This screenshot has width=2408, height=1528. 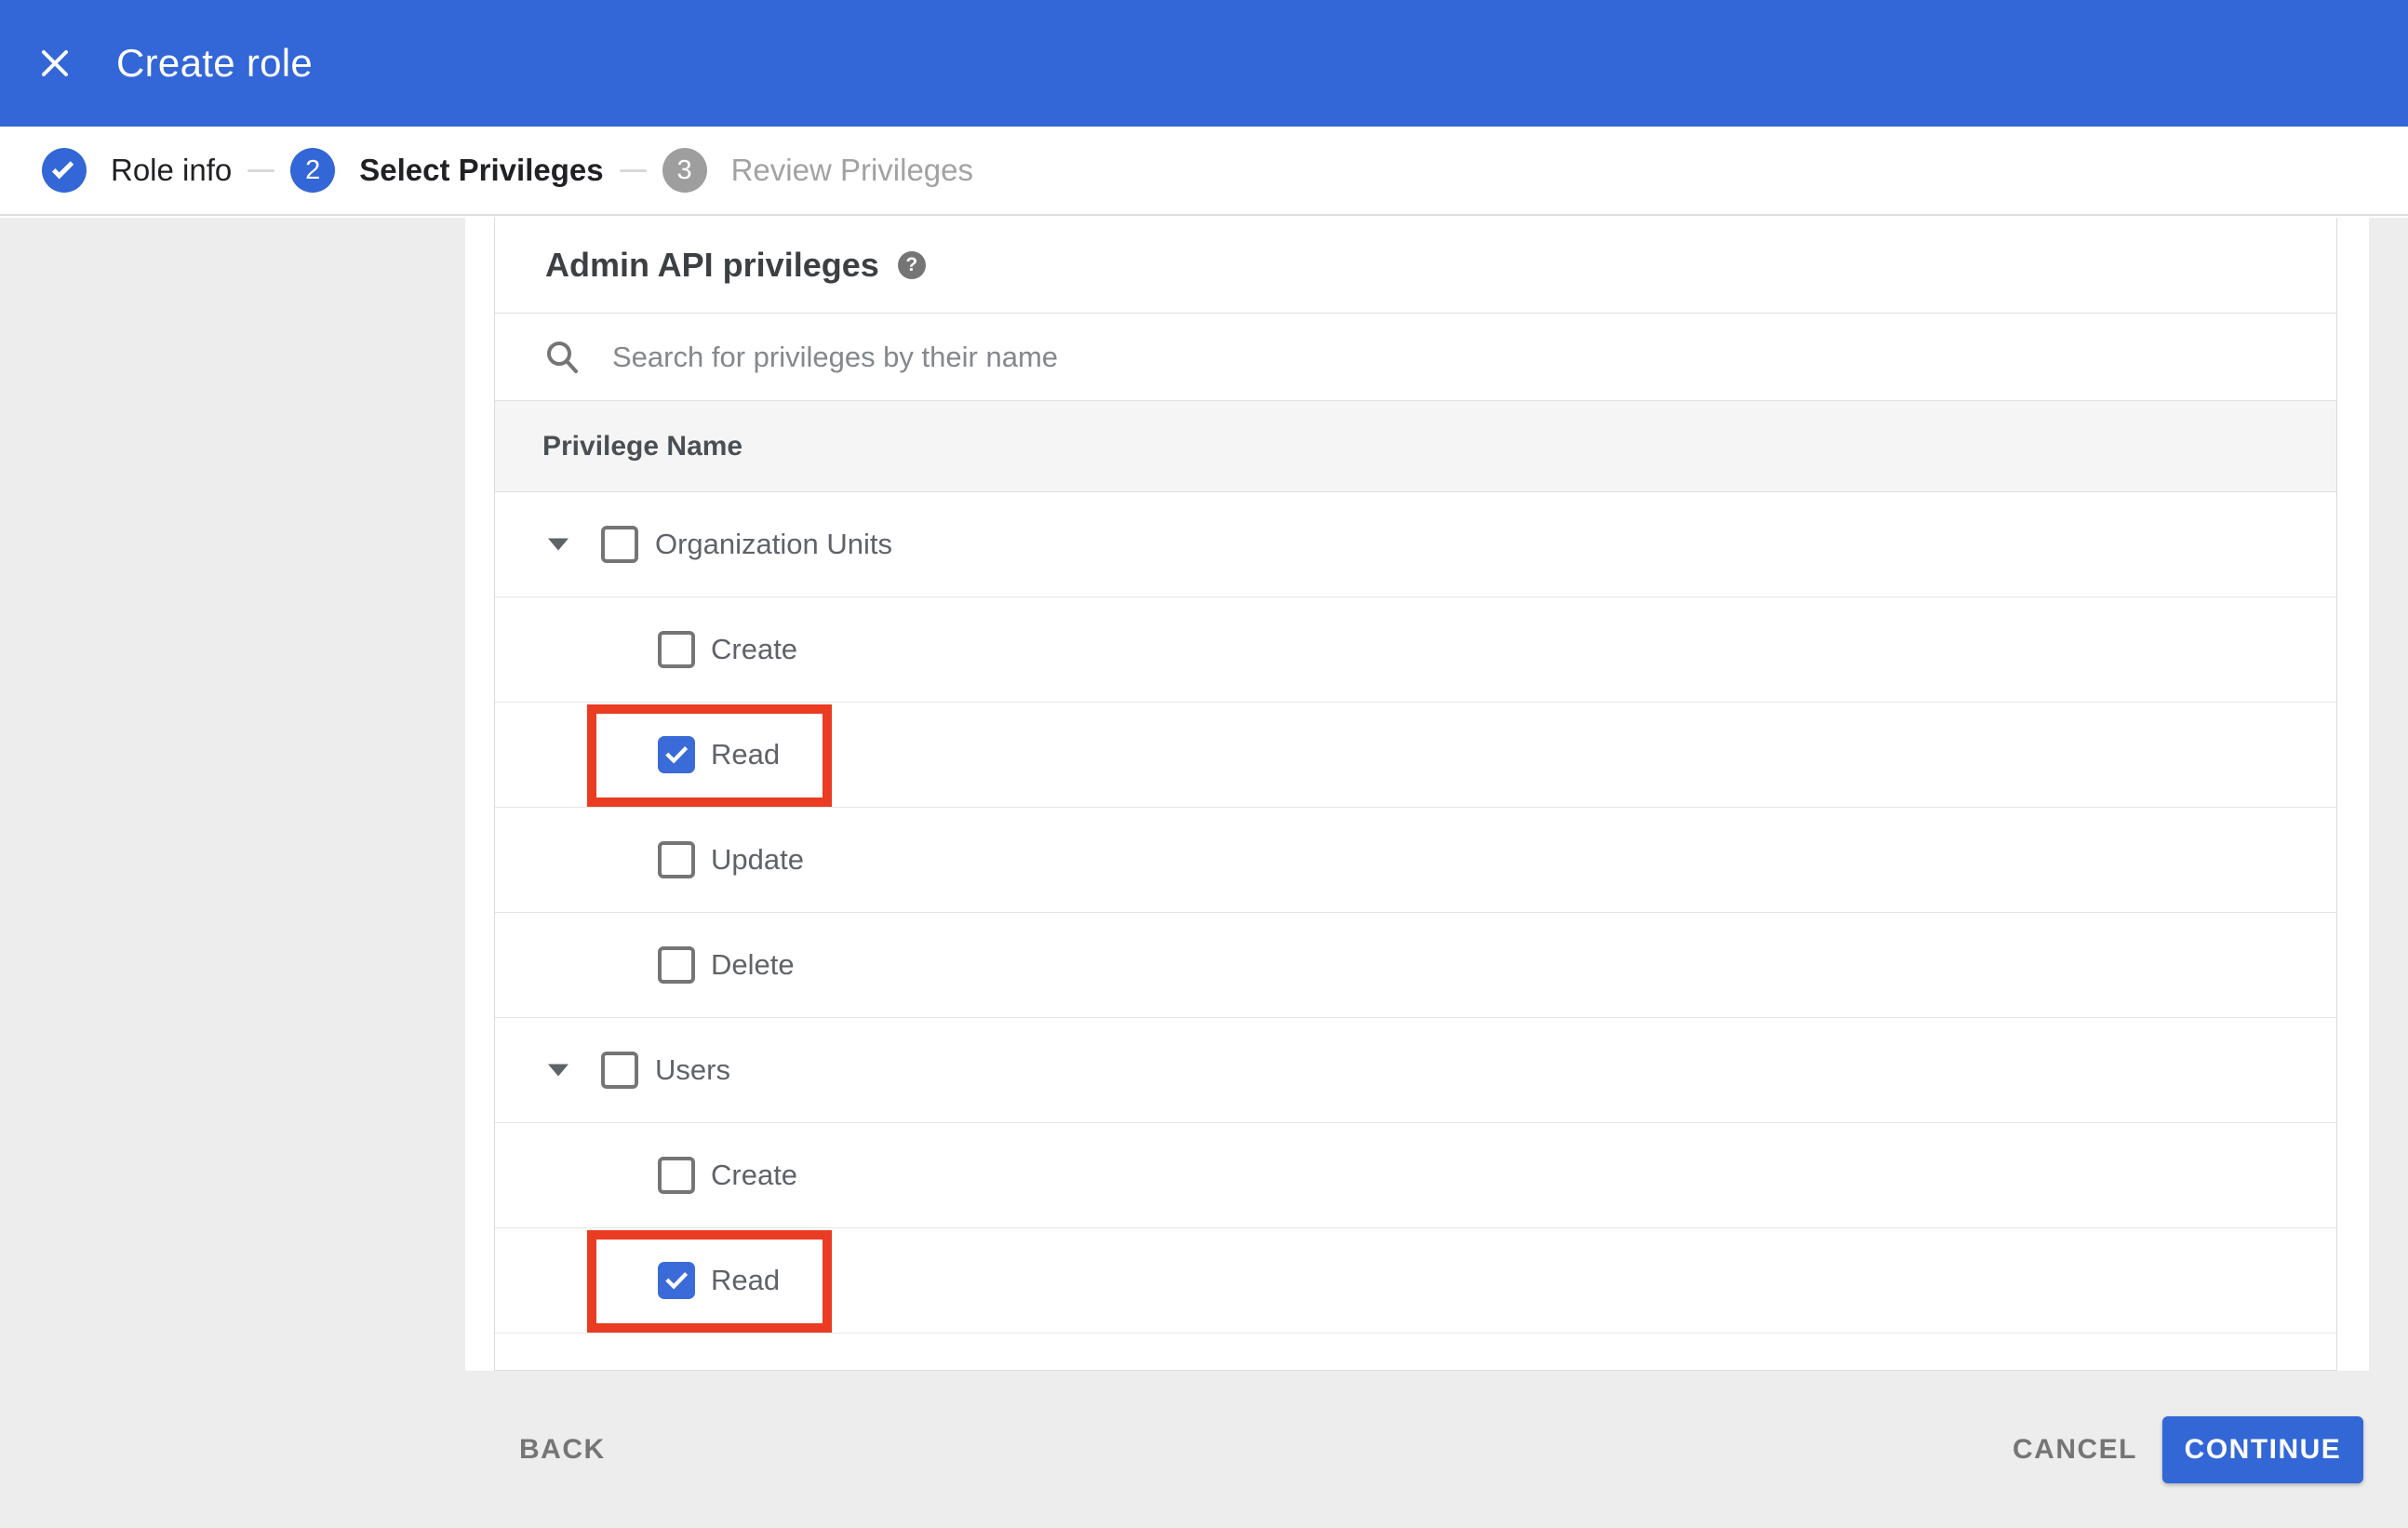 I want to click on section-header: Admin API privileges ?, so click(x=1416, y=266).